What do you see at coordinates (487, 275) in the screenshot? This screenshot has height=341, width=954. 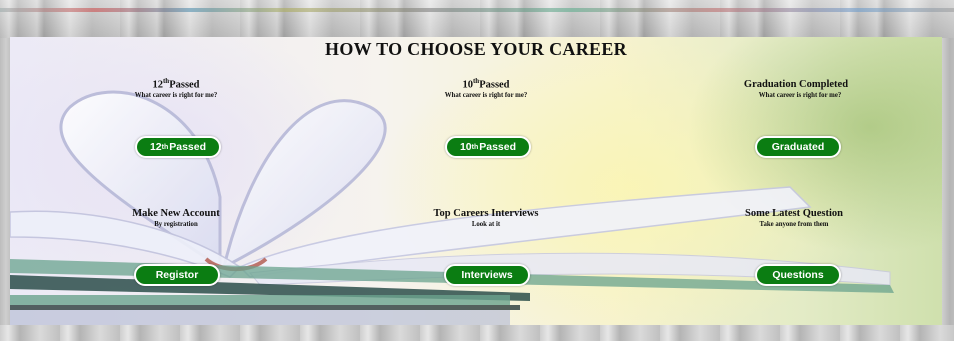 I see `interviews-button: Interviews` at bounding box center [487, 275].